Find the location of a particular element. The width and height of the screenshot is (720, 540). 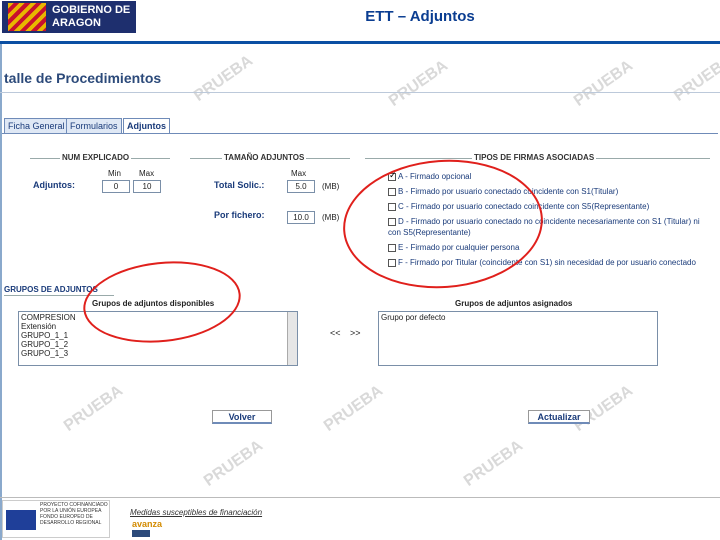

list-item: GRUPO_1_3 is located at coordinates (158, 353).